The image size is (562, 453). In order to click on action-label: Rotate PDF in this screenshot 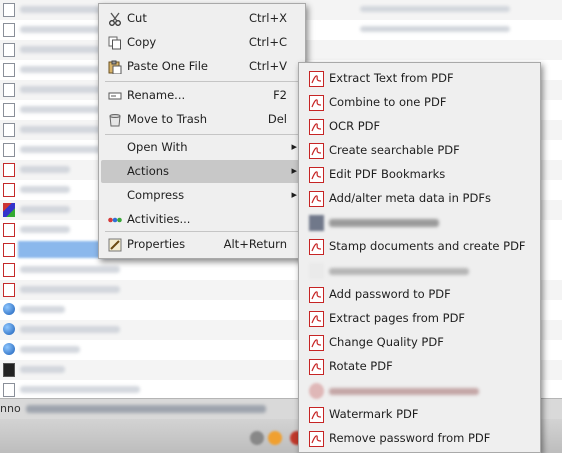, I will do `click(361, 366)`.